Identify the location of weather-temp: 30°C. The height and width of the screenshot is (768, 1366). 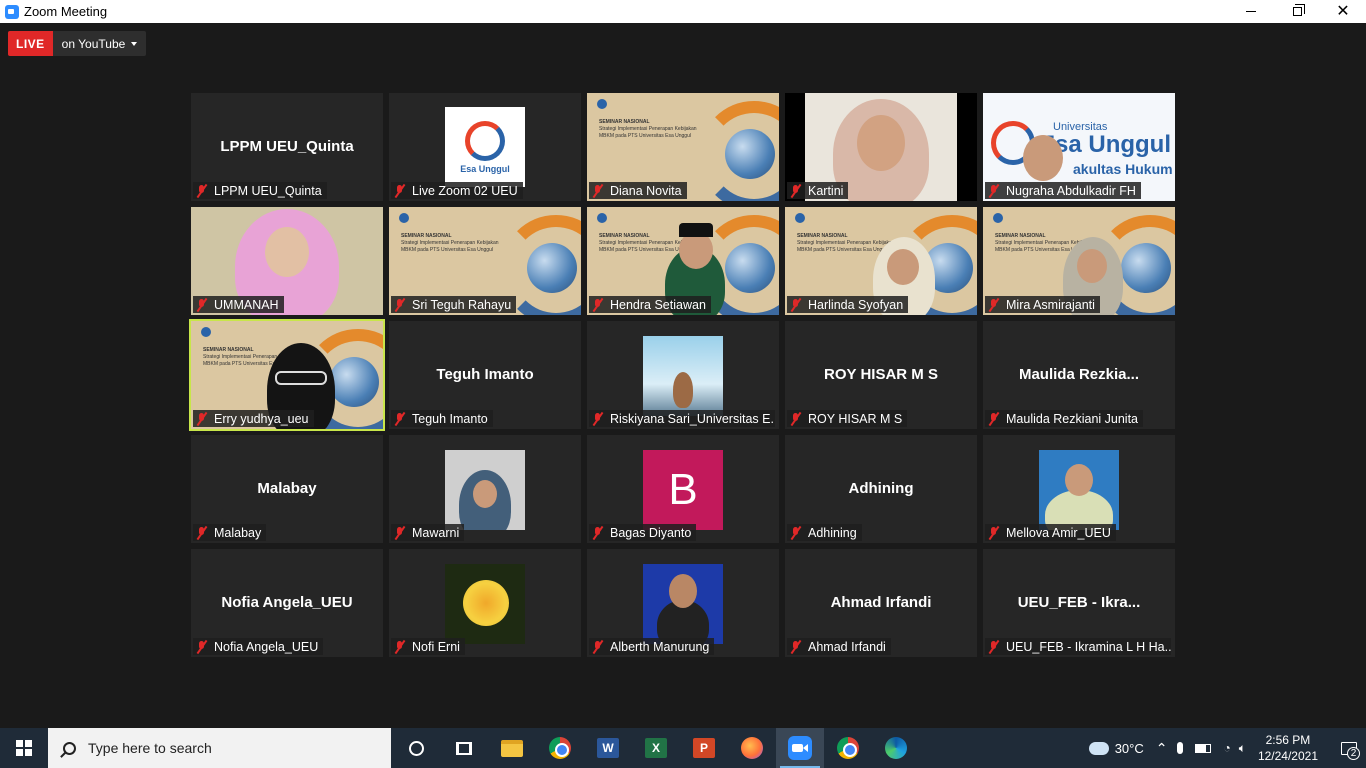
(1129, 748).